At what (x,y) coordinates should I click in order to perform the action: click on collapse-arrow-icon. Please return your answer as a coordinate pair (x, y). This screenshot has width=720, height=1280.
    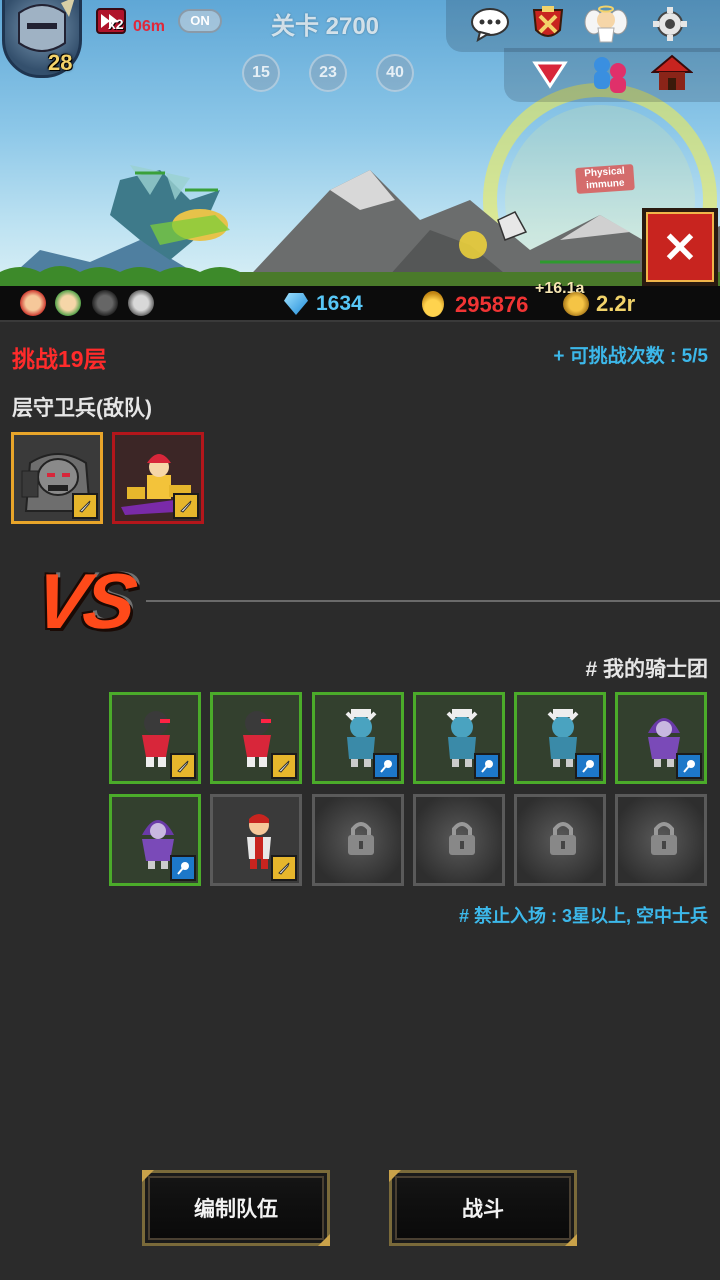
    Looking at the image, I should click on (550, 74).